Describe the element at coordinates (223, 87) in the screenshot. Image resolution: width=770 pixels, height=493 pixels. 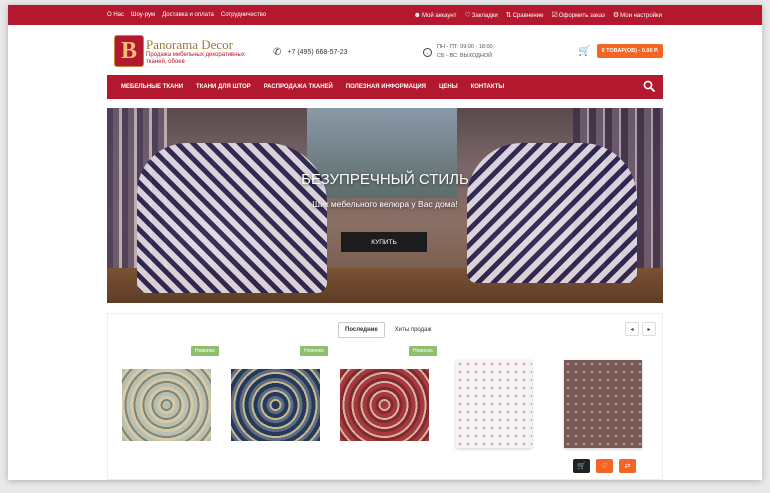
I see `nav-item-curtain-fabrics: ТКАНИ ДЛЯ ШТОР` at that location.